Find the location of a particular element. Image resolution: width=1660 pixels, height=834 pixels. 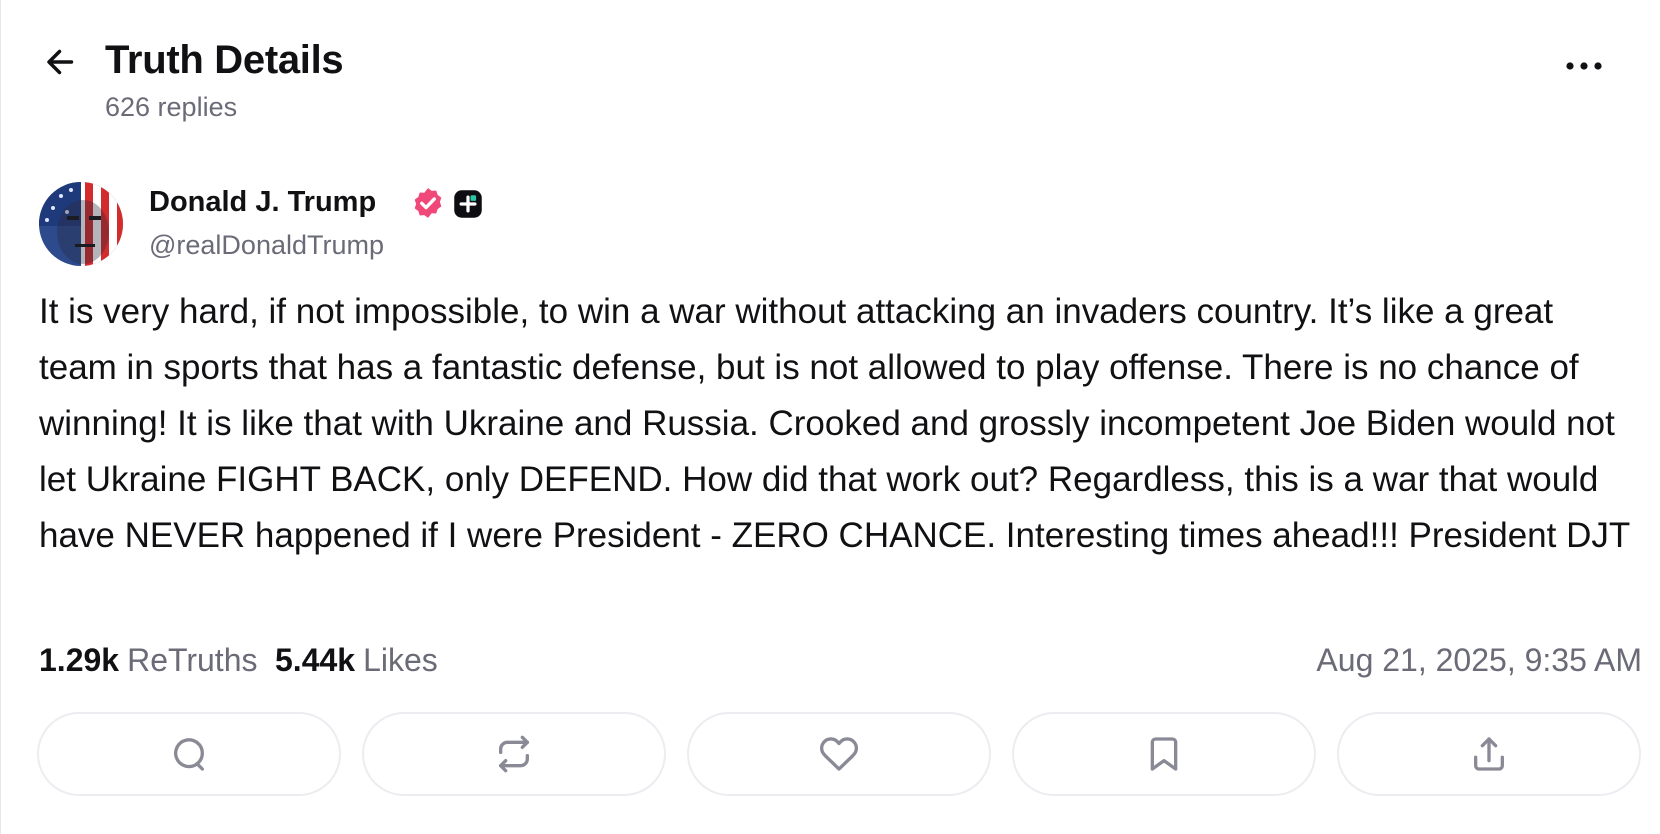

retruth-button is located at coordinates (514, 754).